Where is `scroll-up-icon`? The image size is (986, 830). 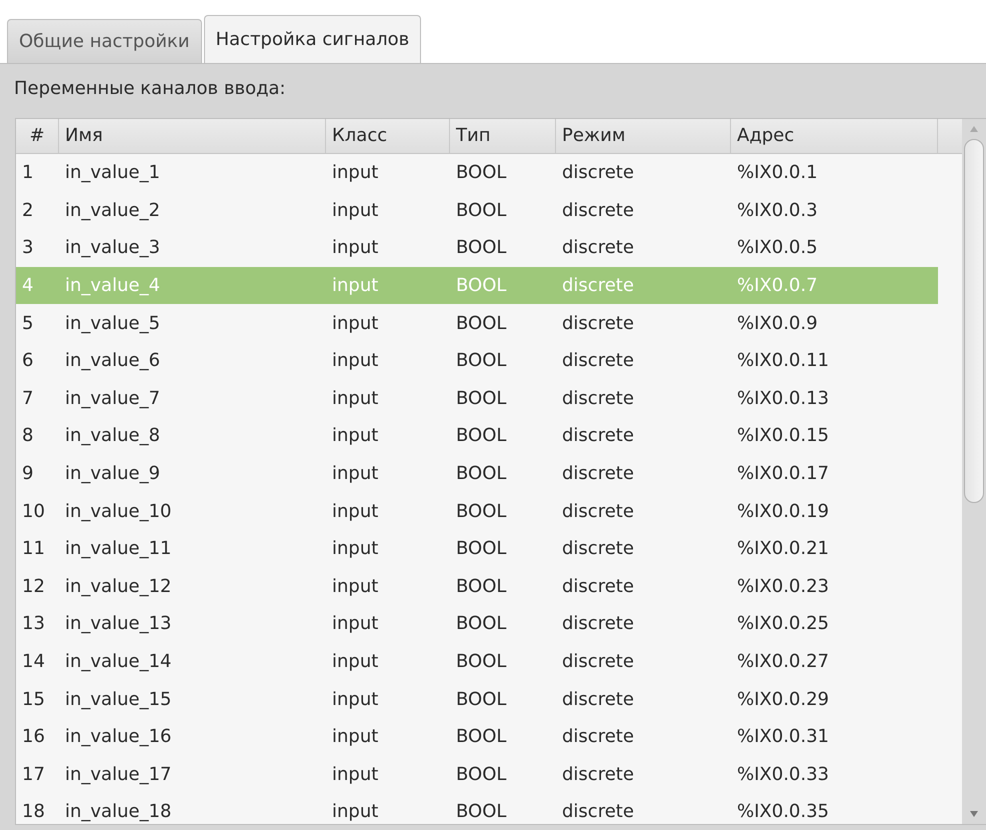
scroll-up-icon is located at coordinates (974, 129).